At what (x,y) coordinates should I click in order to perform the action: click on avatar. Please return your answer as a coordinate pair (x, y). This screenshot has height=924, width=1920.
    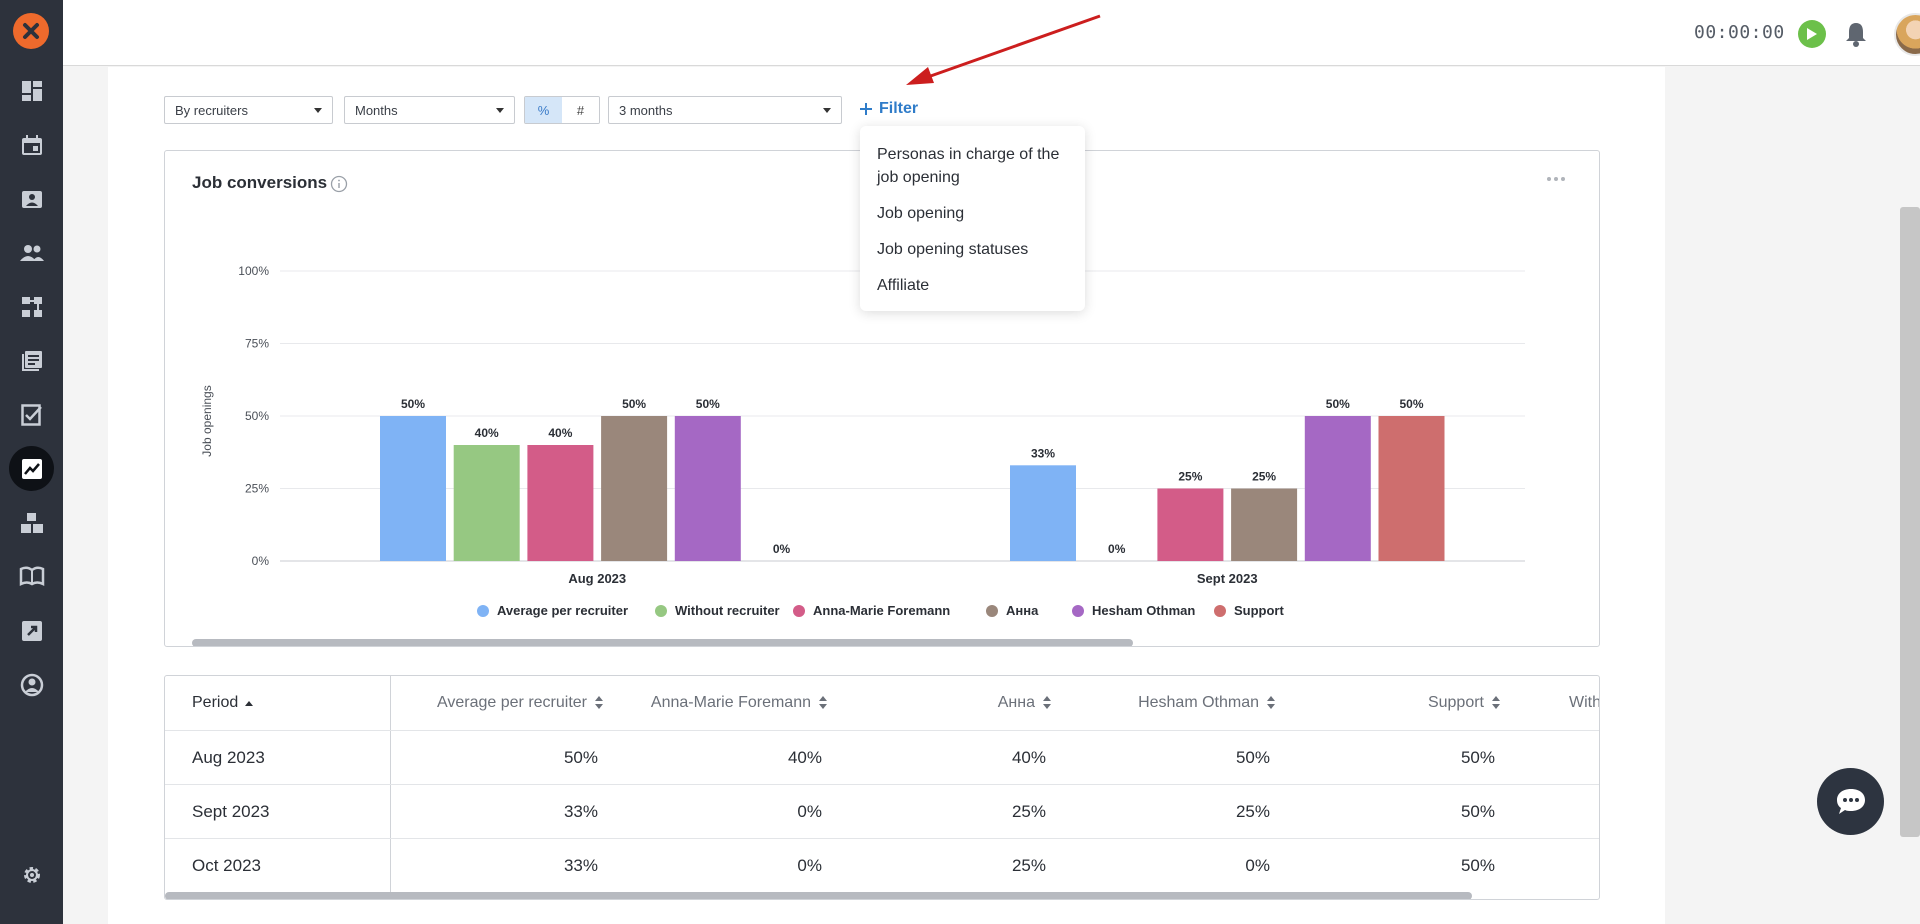
    Looking at the image, I should click on (1907, 34).